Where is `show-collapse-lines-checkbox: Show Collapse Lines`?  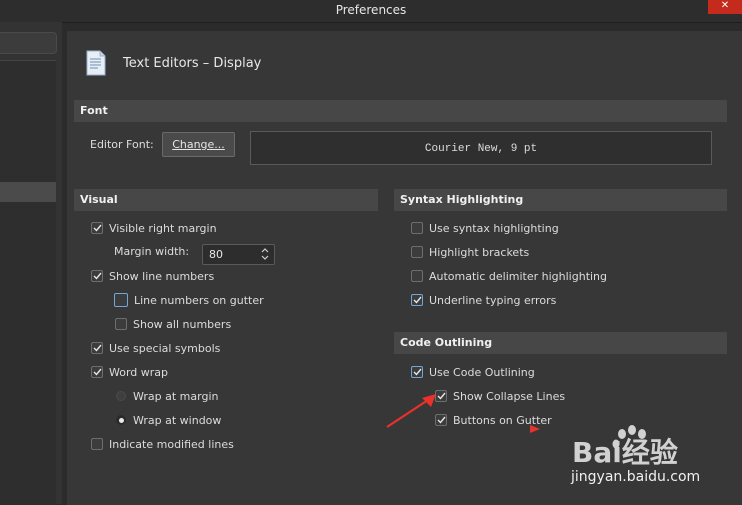 show-collapse-lines-checkbox: Show Collapse Lines is located at coordinates (500, 396).